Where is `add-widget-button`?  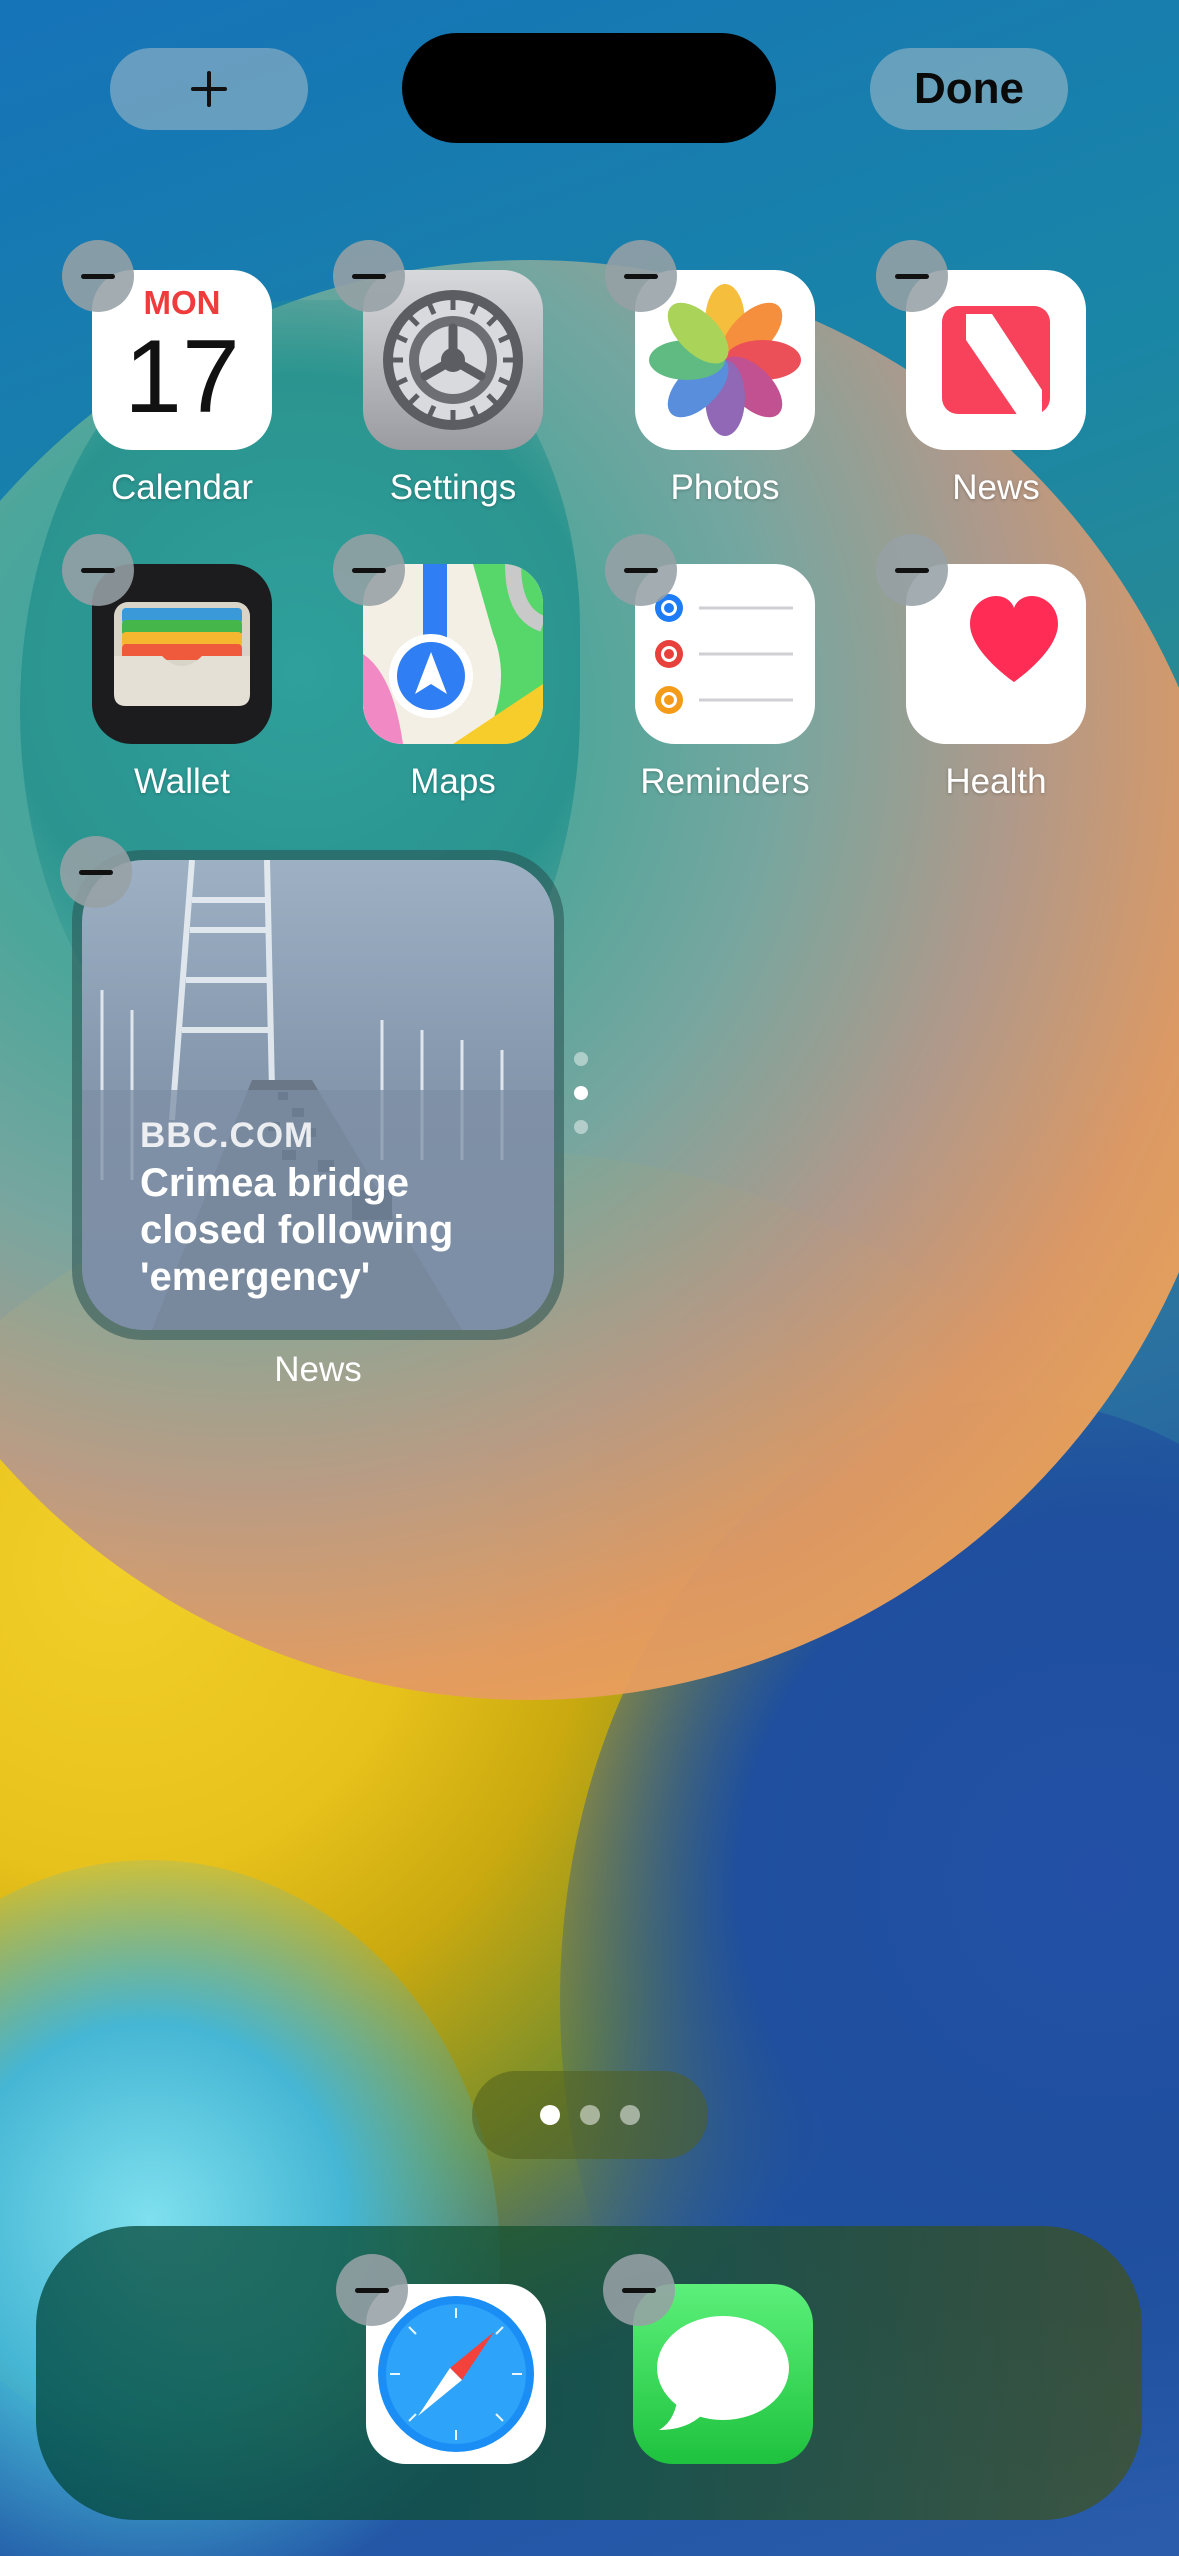 add-widget-button is located at coordinates (209, 89).